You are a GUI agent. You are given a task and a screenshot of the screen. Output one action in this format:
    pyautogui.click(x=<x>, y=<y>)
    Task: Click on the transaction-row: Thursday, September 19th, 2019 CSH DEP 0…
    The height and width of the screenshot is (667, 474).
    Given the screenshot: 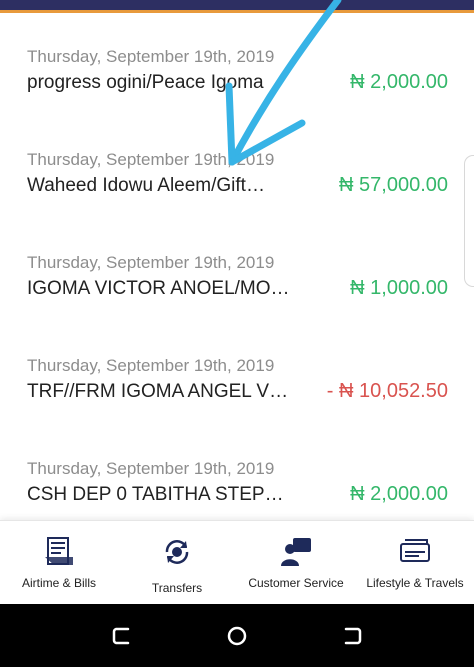 What is the action you would take?
    pyautogui.click(x=237, y=472)
    